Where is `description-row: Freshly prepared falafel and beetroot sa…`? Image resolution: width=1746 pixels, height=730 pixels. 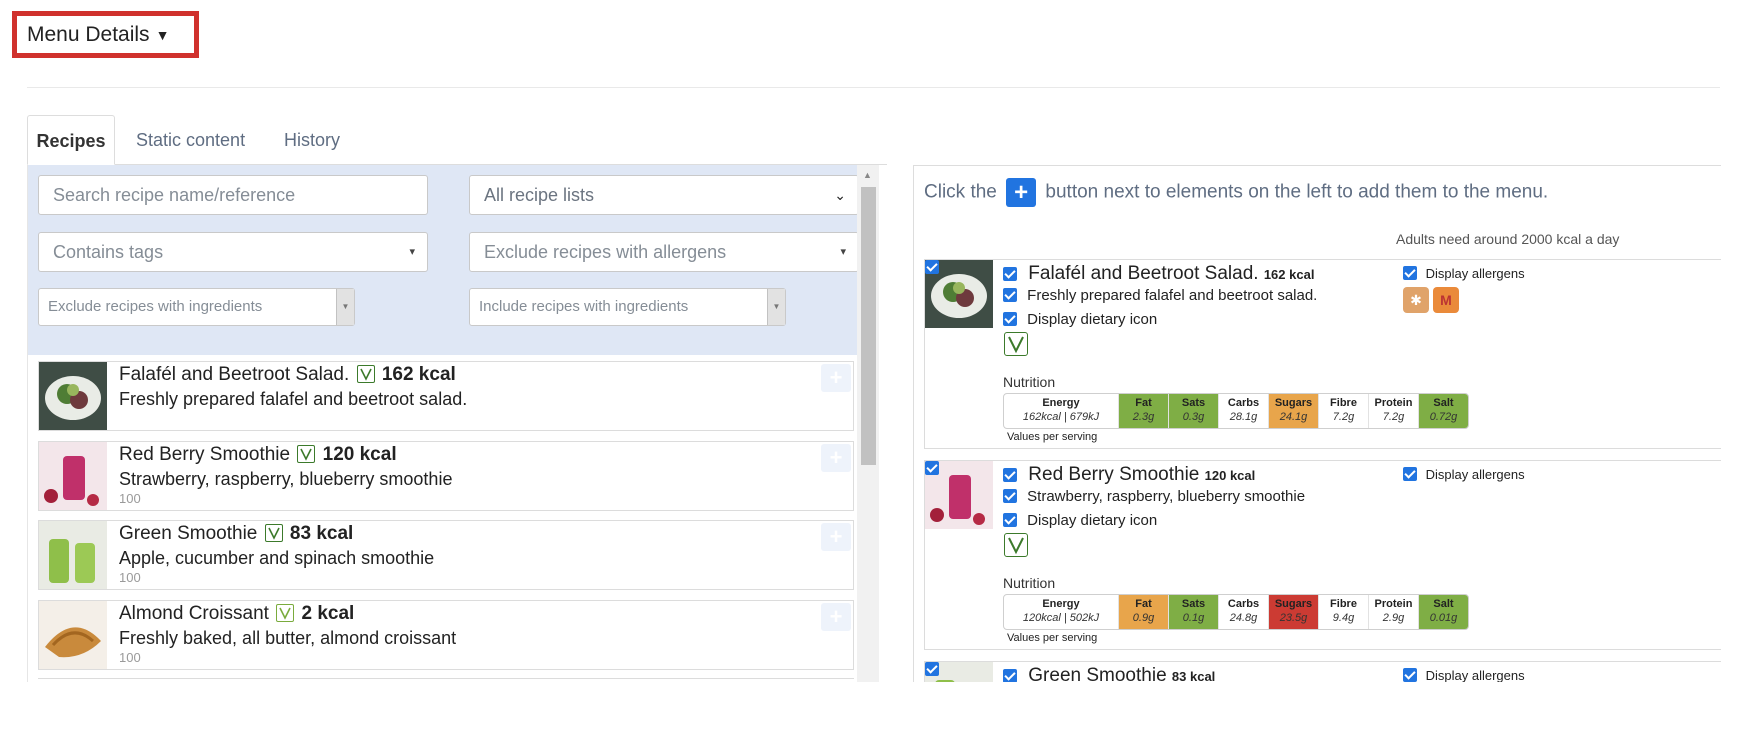 description-row: Freshly prepared falafel and beetroot sa… is located at coordinates (1160, 295).